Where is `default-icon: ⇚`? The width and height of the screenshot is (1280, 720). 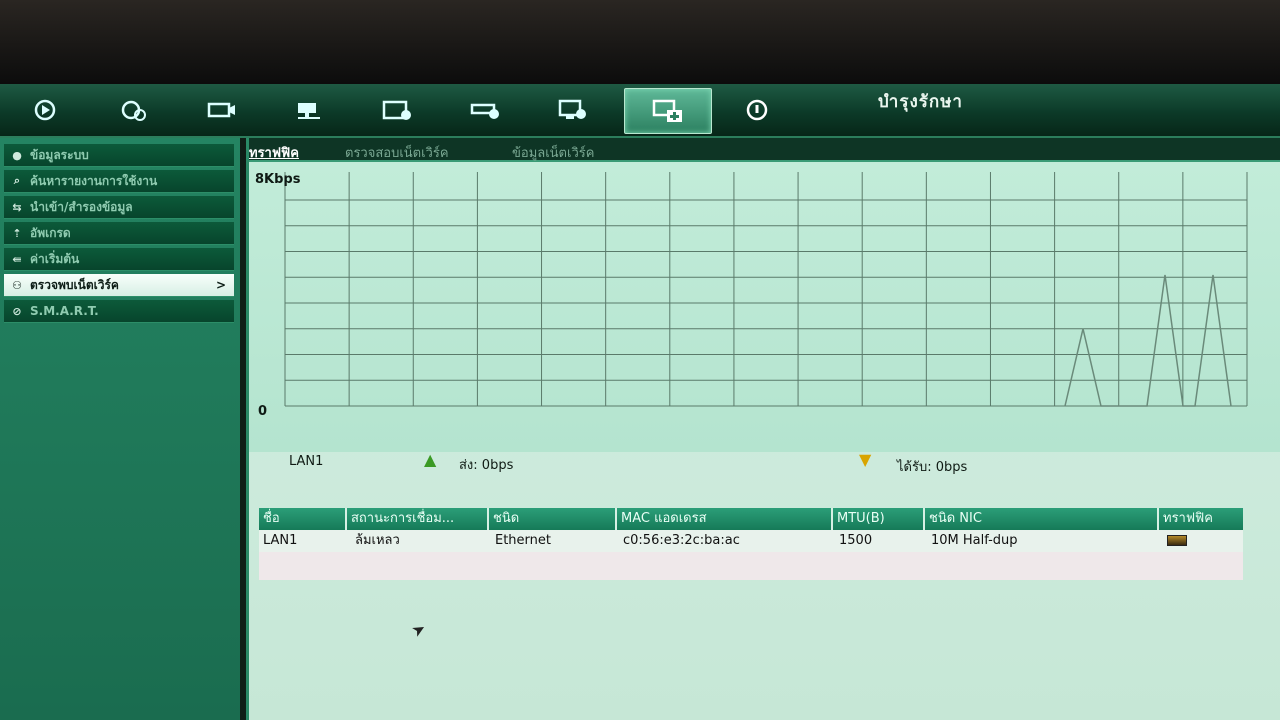 default-icon: ⇚ is located at coordinates (17, 259).